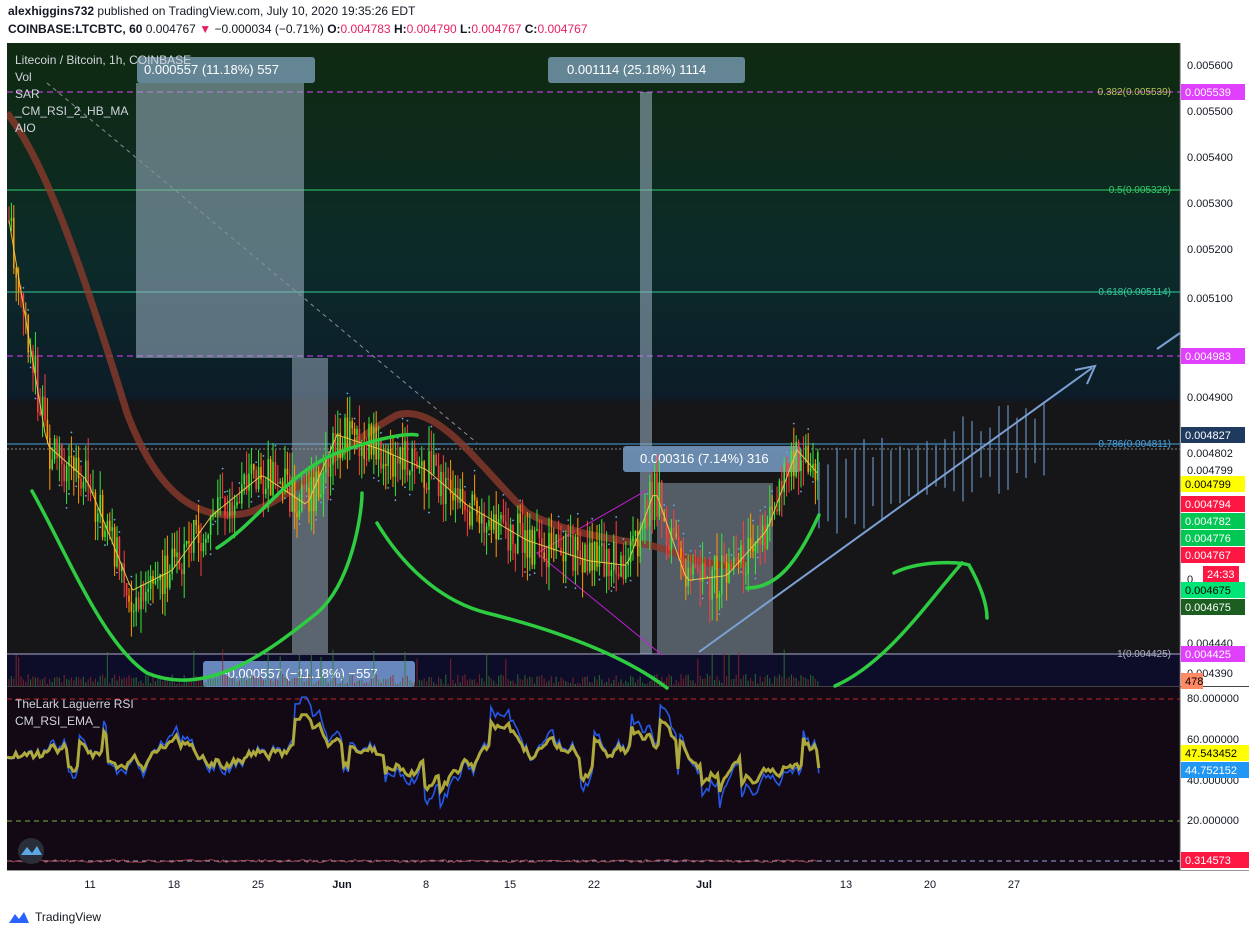 The image size is (1256, 937). What do you see at coordinates (930, 885) in the screenshot?
I see `time-label: 20` at bounding box center [930, 885].